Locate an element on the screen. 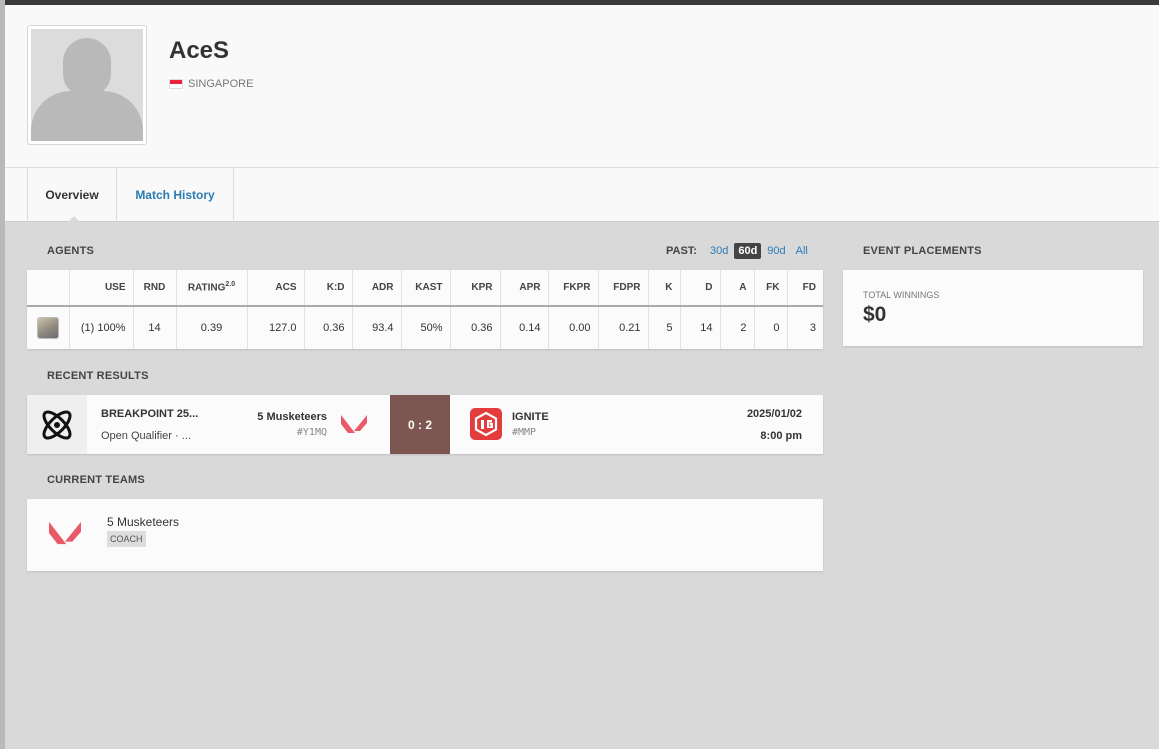 This screenshot has width=1159, height=749. column-header-kast: KAST is located at coordinates (426, 288).